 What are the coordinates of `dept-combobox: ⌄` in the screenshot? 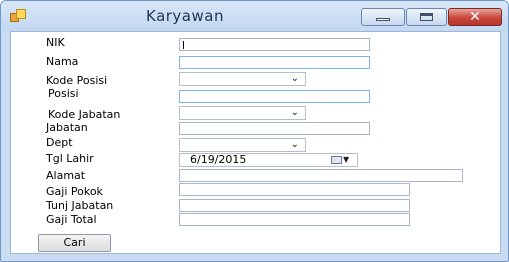 It's located at (242, 145).